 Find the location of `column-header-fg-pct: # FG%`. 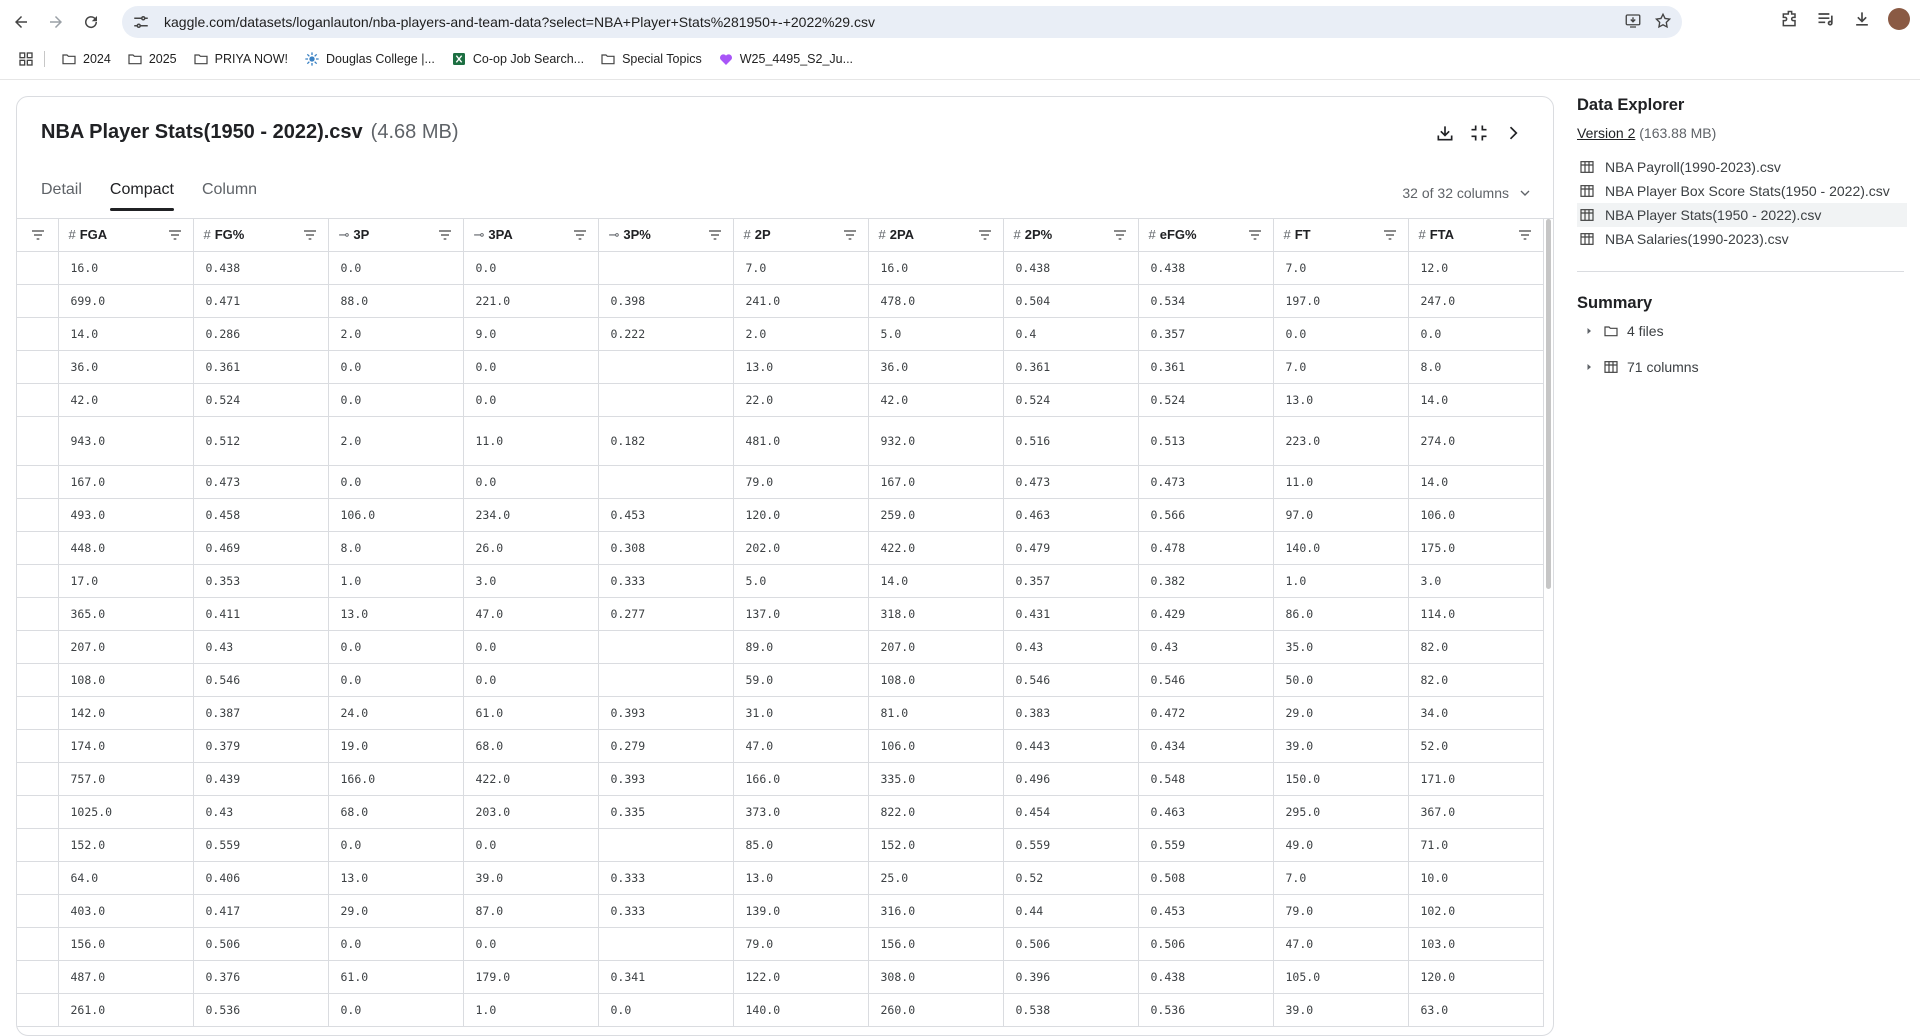

column-header-fg-pct: # FG% is located at coordinates (261, 235).